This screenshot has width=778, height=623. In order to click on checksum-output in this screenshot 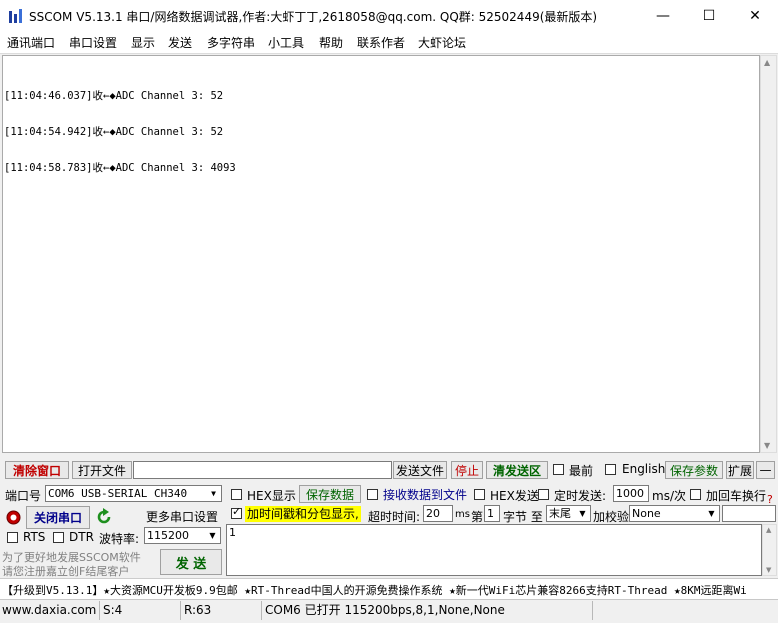, I will do `click(749, 513)`.